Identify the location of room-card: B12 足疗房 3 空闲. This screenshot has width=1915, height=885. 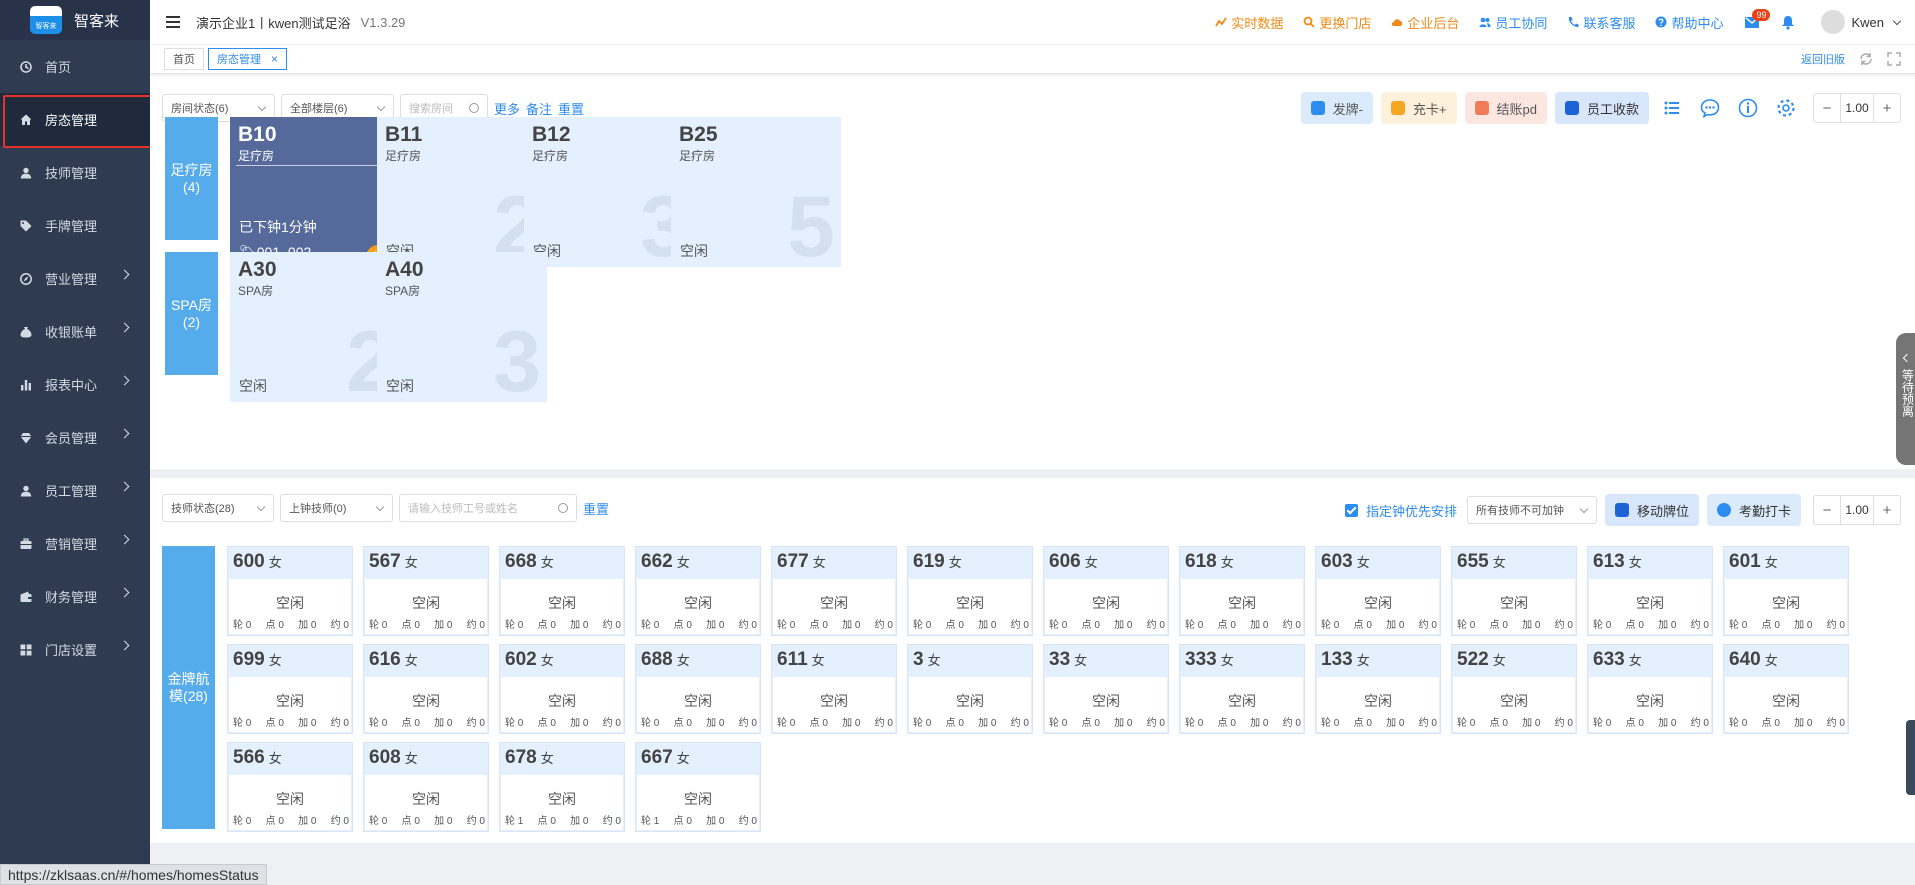
(609, 192).